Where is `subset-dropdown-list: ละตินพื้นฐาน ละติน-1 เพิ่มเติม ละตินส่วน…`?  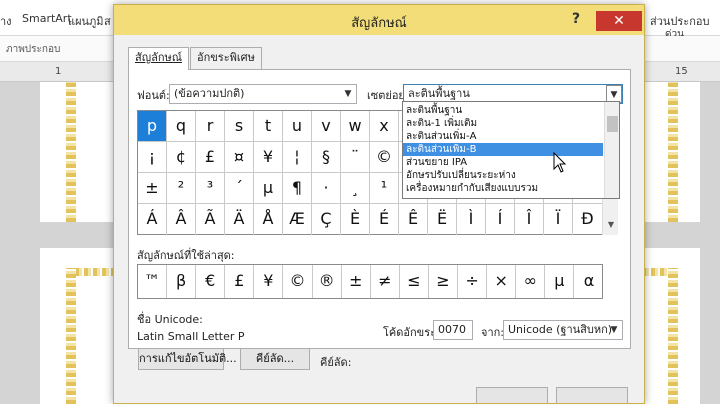 subset-dropdown-list: ละตินพื้นฐาน ละติน-1 เพิ่มเติม ละตินส่วน… is located at coordinates (511, 150).